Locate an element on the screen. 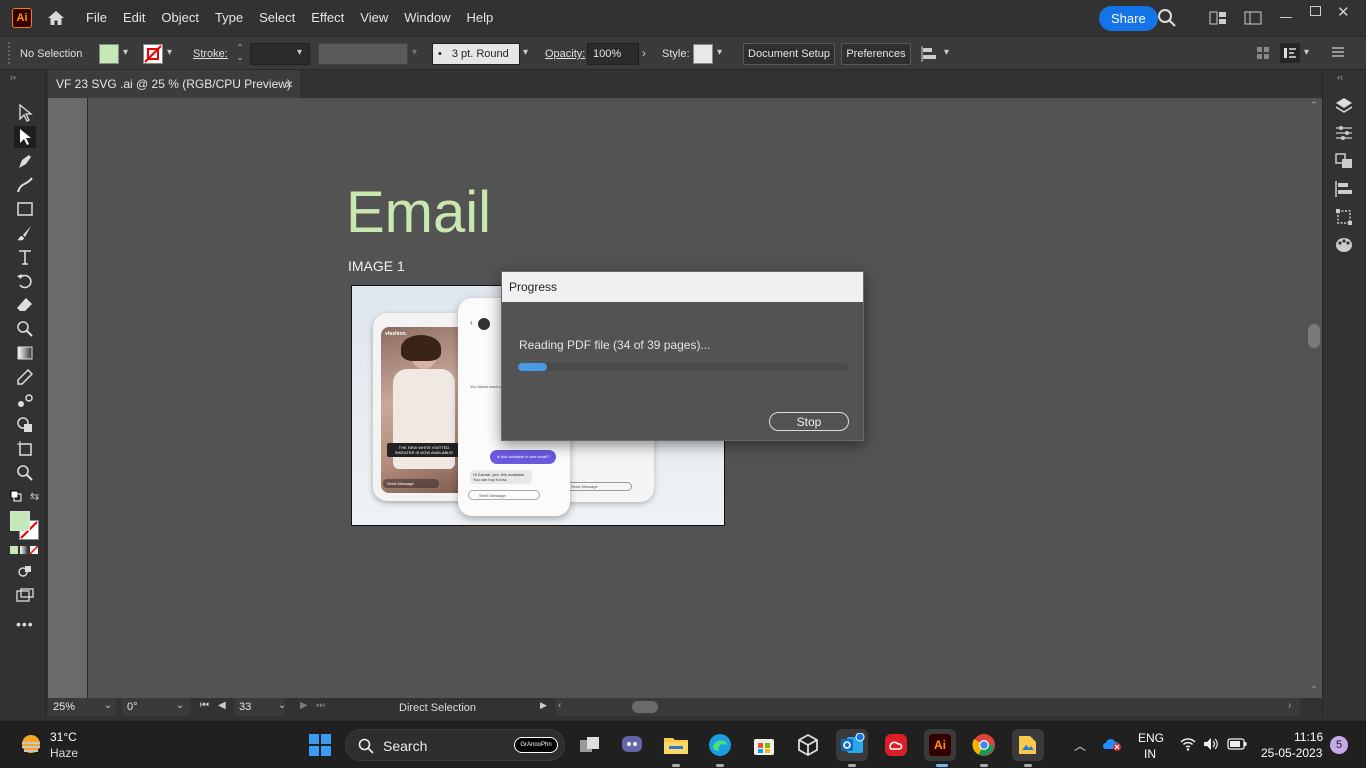 Image resolution: width=1366 pixels, height=768 pixels. microsoft-store-icon is located at coordinates (764, 745).